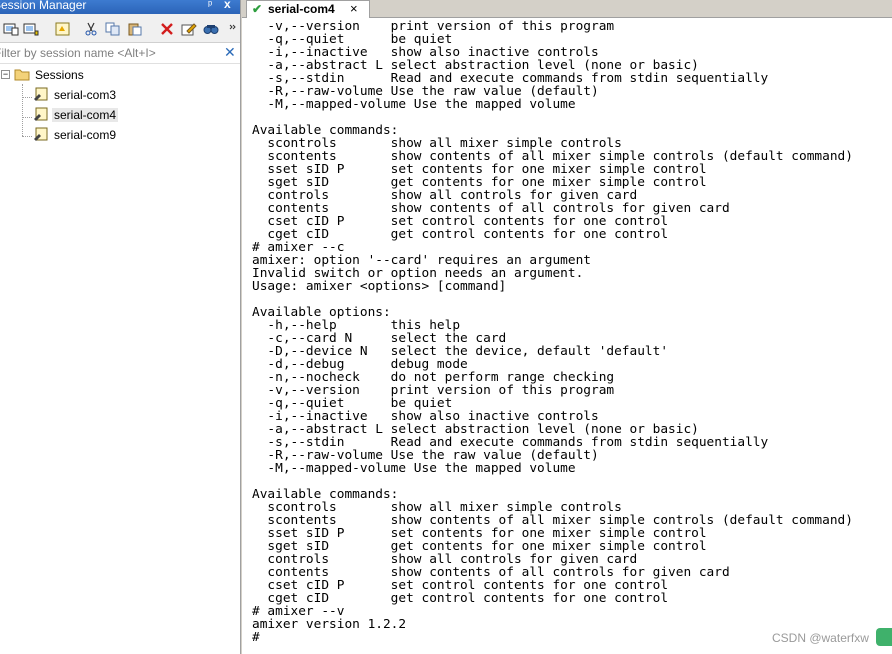  Describe the element at coordinates (91, 29) in the screenshot. I see `cut-icon` at that location.